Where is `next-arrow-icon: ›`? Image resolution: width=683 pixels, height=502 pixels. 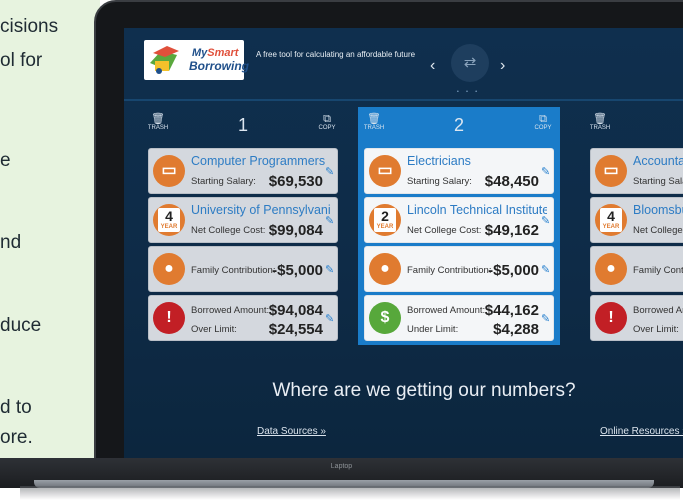 next-arrow-icon: › is located at coordinates (502, 66).